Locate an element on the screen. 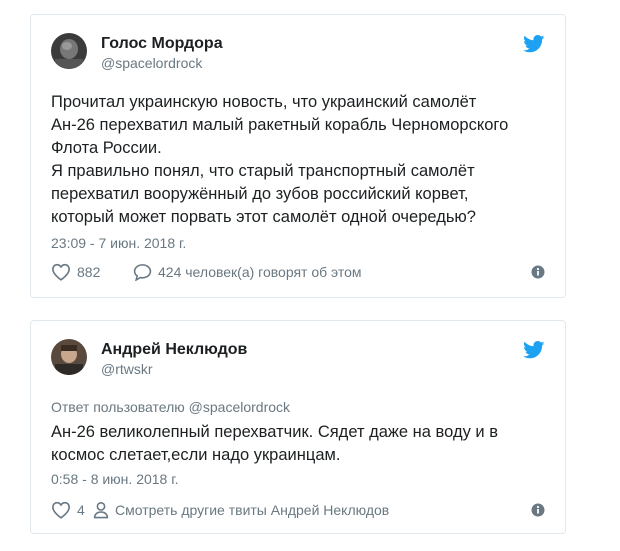 The image size is (620, 551). person-icon is located at coordinates (101, 510).